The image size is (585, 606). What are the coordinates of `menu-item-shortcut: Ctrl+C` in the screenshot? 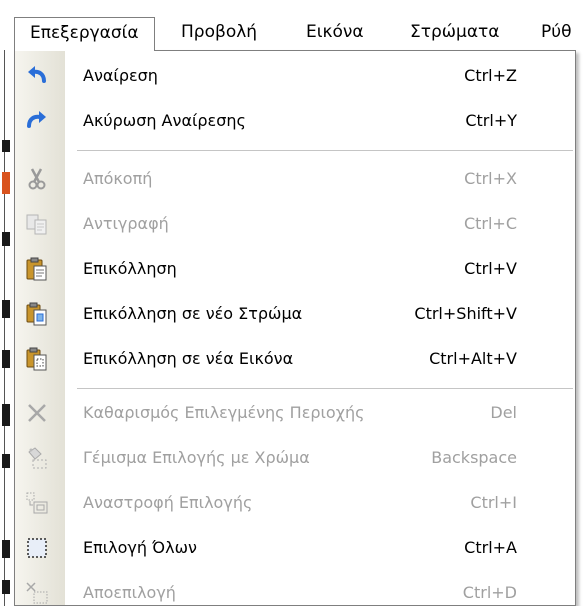 It's located at (490, 223).